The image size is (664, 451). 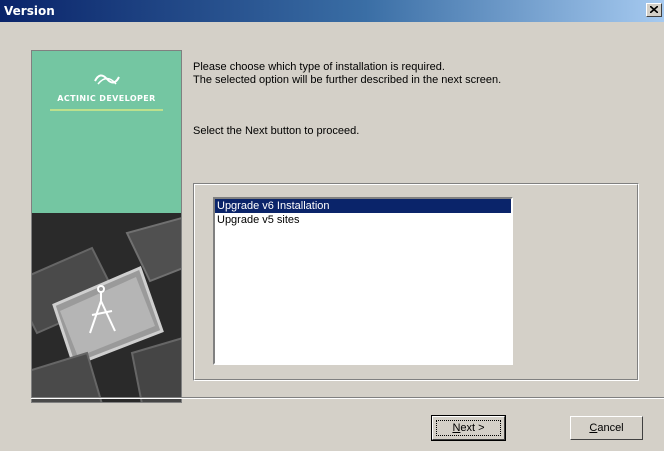 I want to click on list-item-upgrade-v5: Upgrade v5 sites, so click(x=363, y=220).